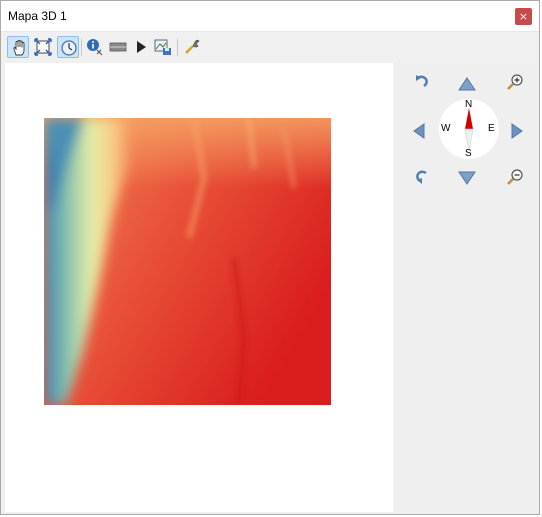  I want to click on rotate-left-button, so click(422, 82).